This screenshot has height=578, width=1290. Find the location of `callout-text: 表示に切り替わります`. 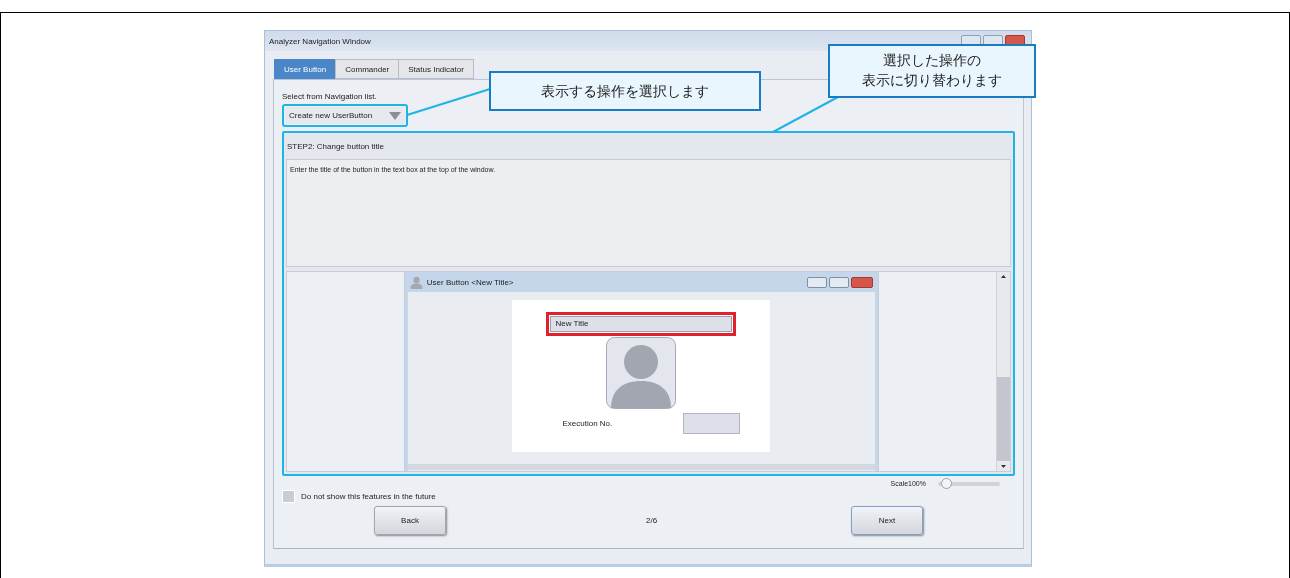

callout-text: 表示に切り替わります is located at coordinates (932, 80).